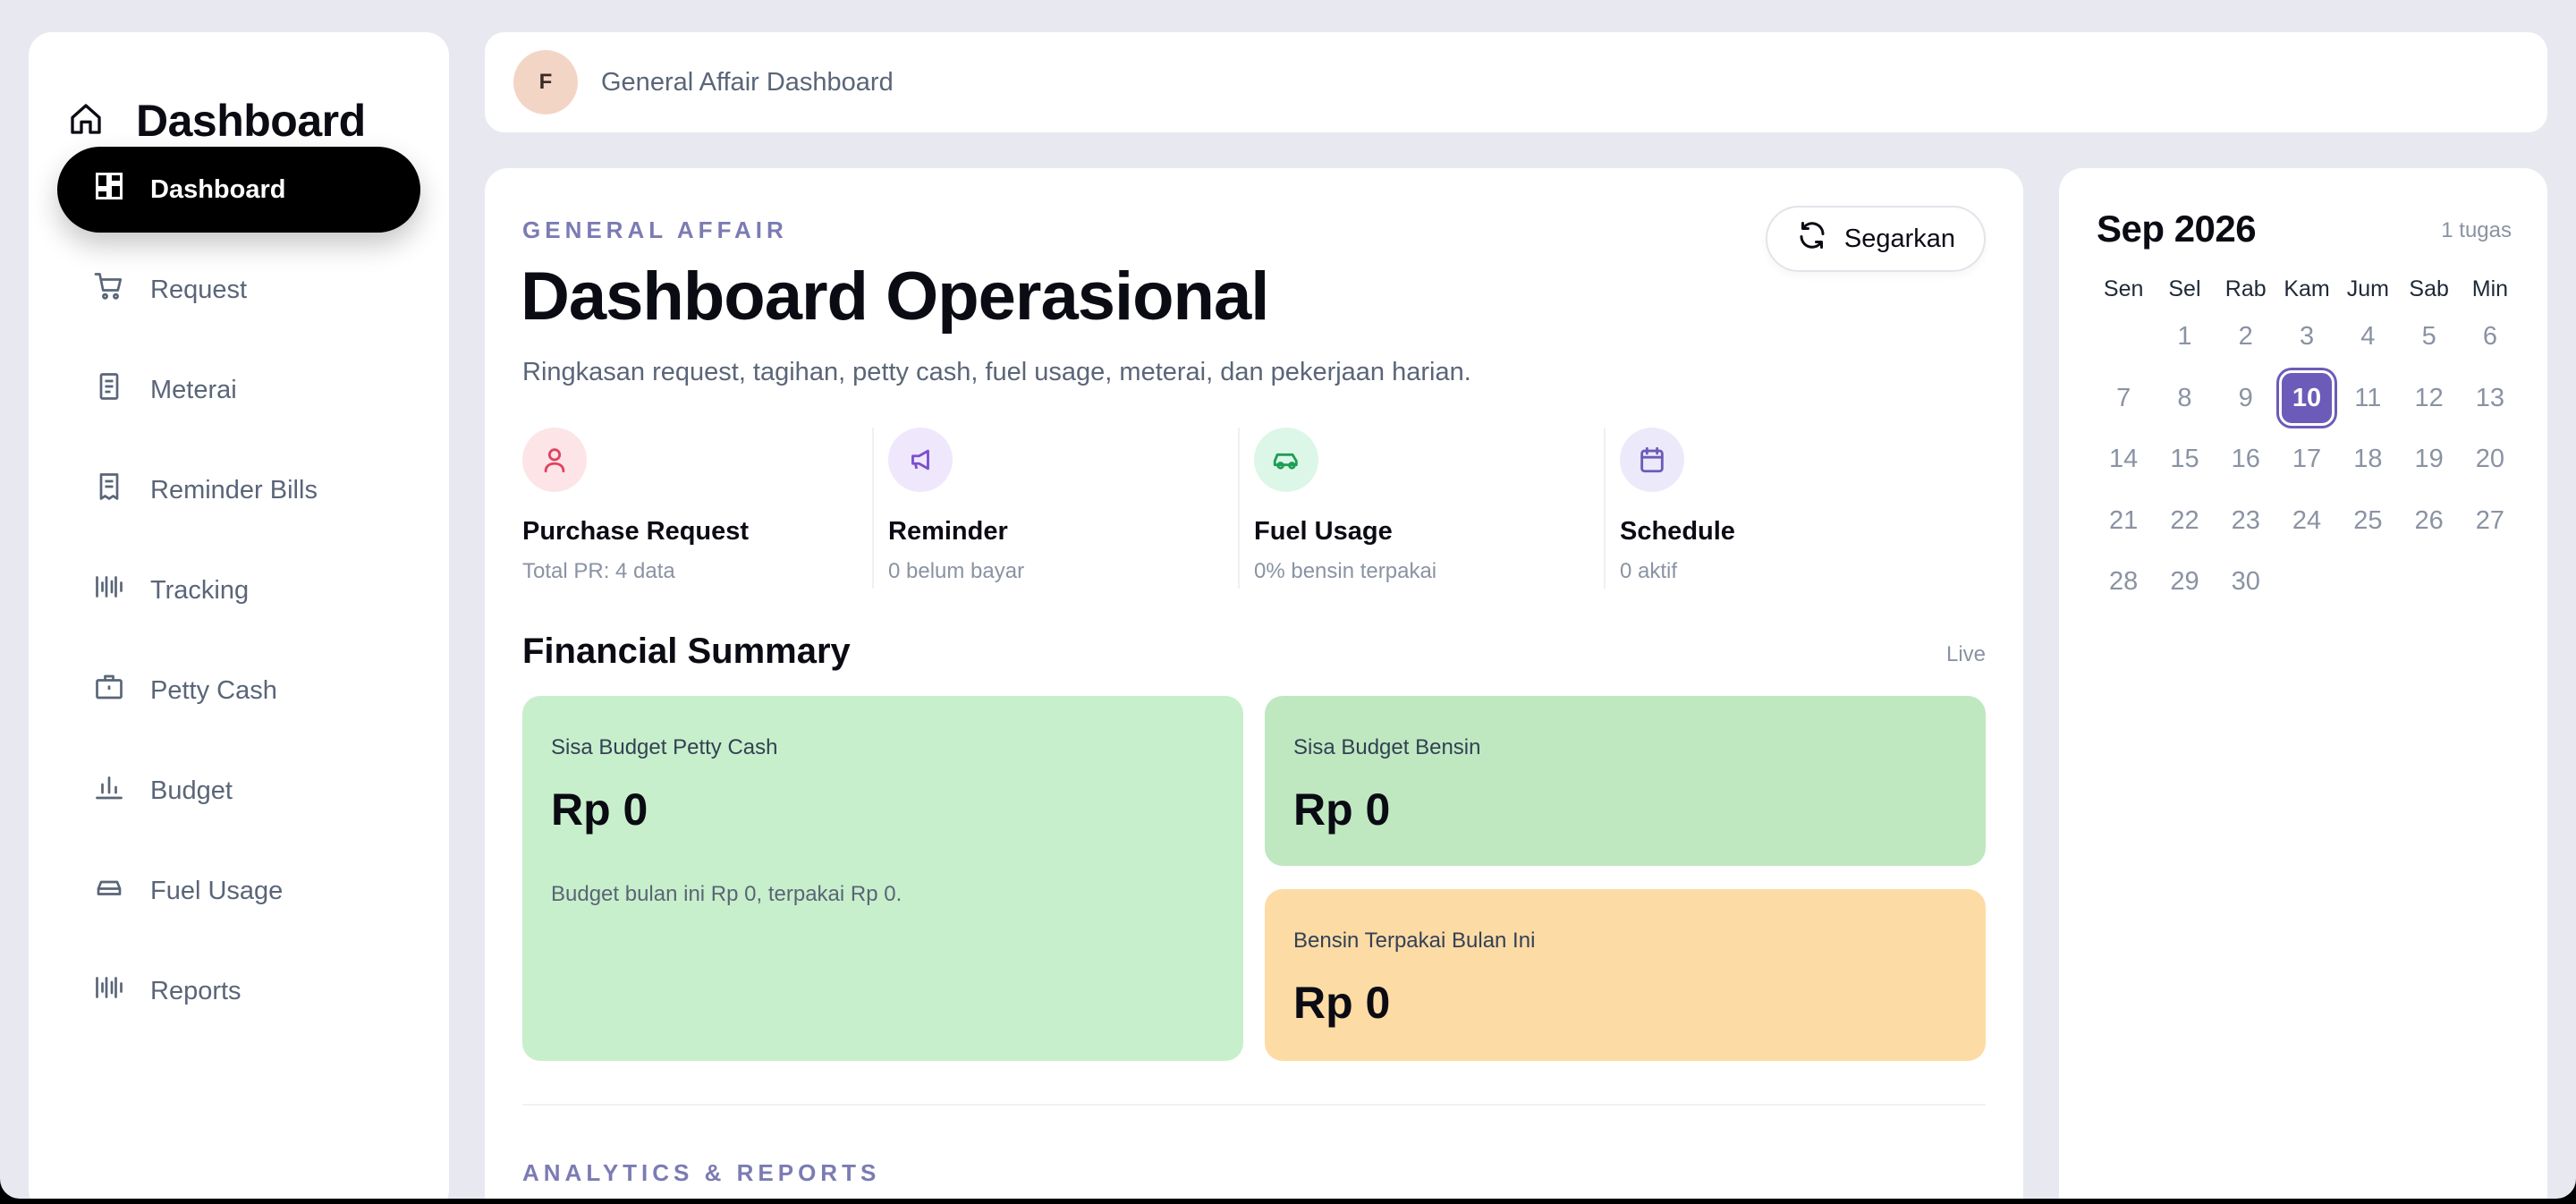 The image size is (2576, 1204). What do you see at coordinates (920, 460) in the screenshot?
I see `megaphone-icon` at bounding box center [920, 460].